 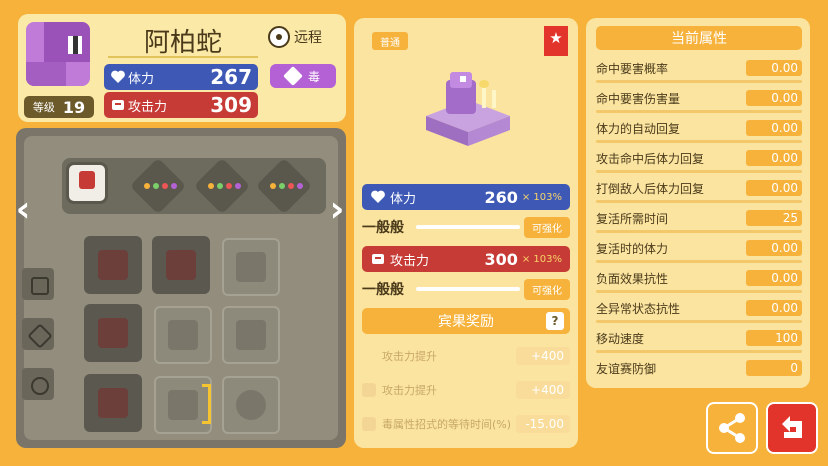 I want to click on range-indicator: 远程, so click(x=304, y=37).